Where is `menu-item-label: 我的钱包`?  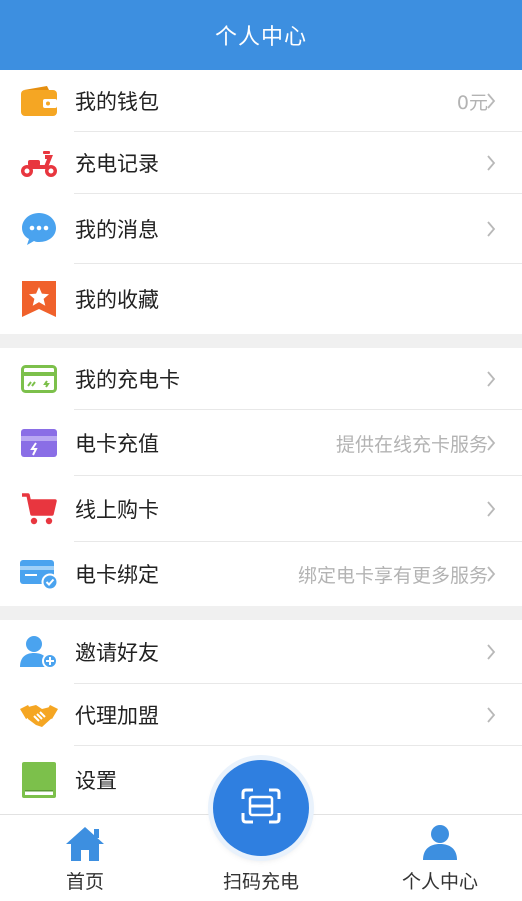
menu-item-label: 我的钱包 is located at coordinates (117, 102).